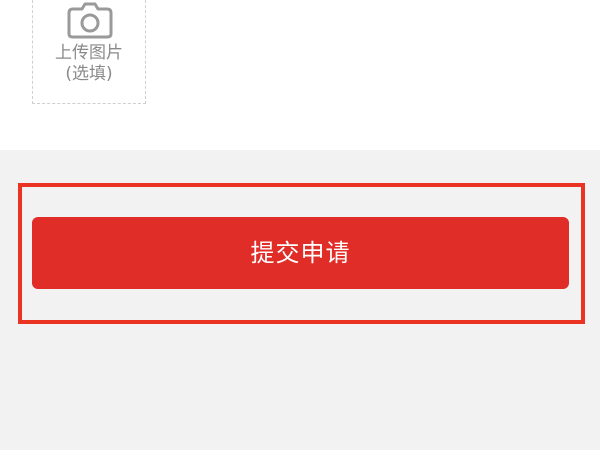  I want to click on upload-label: 上传图片 (选填), so click(89, 64).